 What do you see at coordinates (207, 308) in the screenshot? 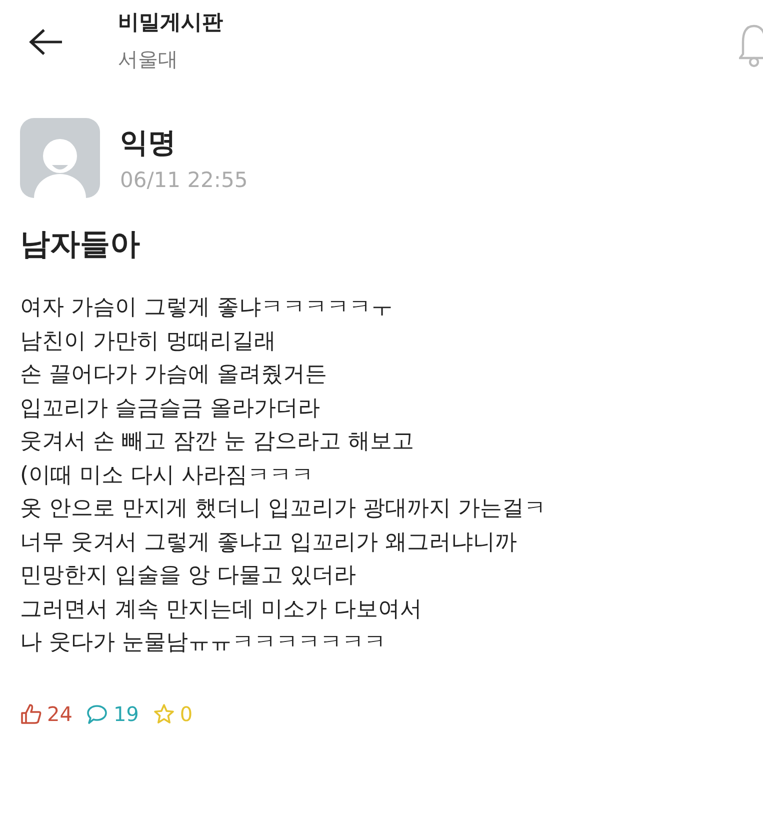
I see `post-text-line: 여자 가슴이 그렇게 좋냐ㅋㅋㅋㅋㅋㅜ` at bounding box center [207, 308].